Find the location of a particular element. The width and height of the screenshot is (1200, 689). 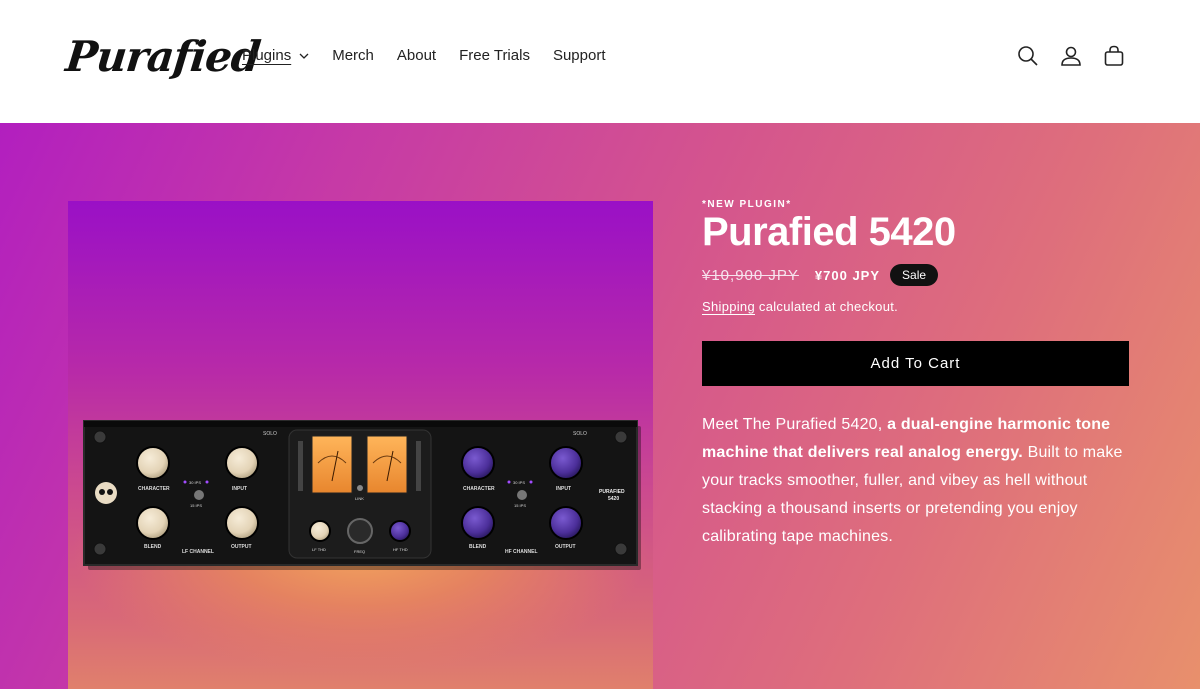

logo-text: Purafied is located at coordinates (163, 56).